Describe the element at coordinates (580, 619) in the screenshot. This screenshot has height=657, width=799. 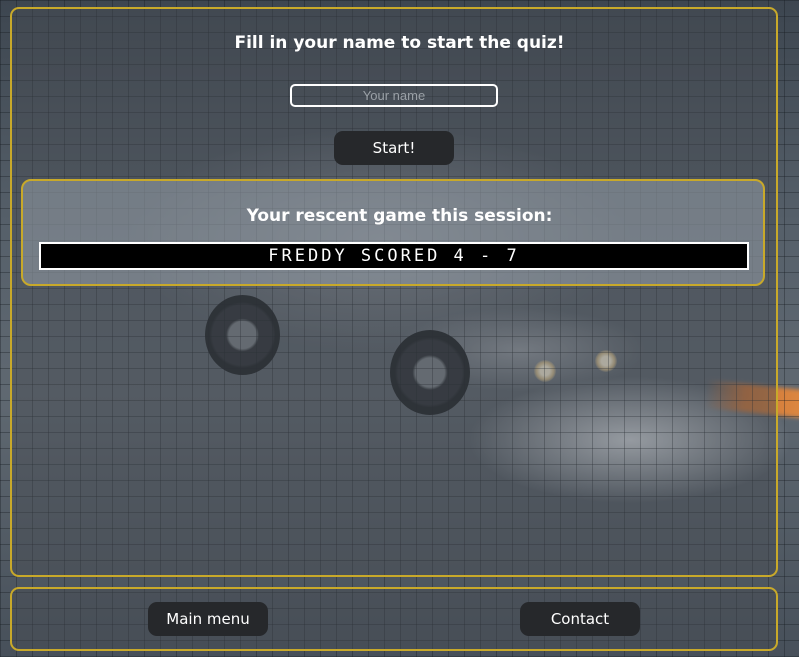
I see `contact-button: Contact` at that location.